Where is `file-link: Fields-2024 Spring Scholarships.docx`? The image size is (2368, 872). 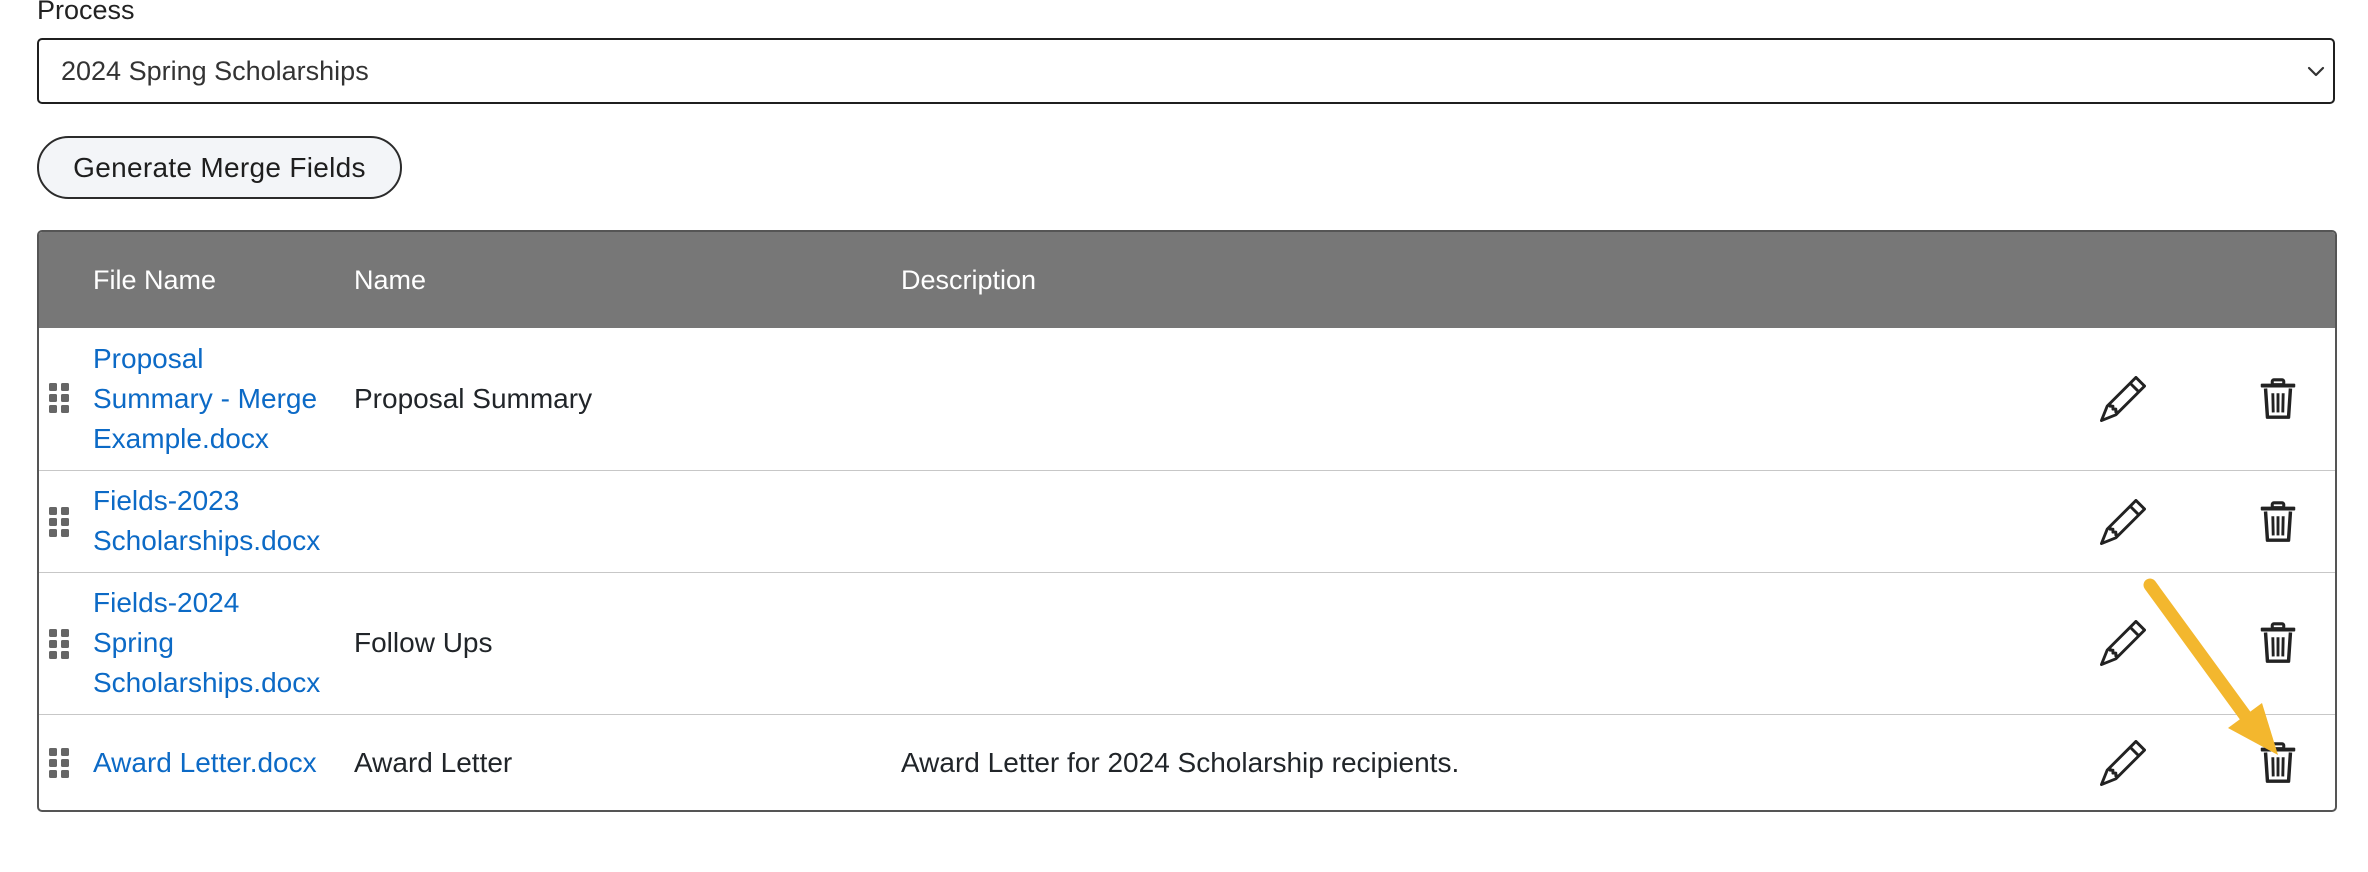 file-link: Fields-2024 Spring Scholarships.docx is located at coordinates (218, 643).